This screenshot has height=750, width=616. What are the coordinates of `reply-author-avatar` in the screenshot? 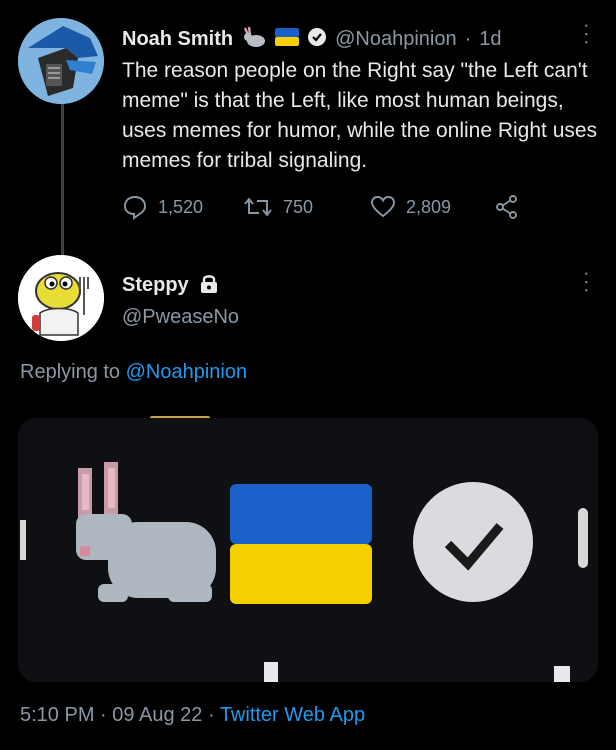 It's located at (61, 298).